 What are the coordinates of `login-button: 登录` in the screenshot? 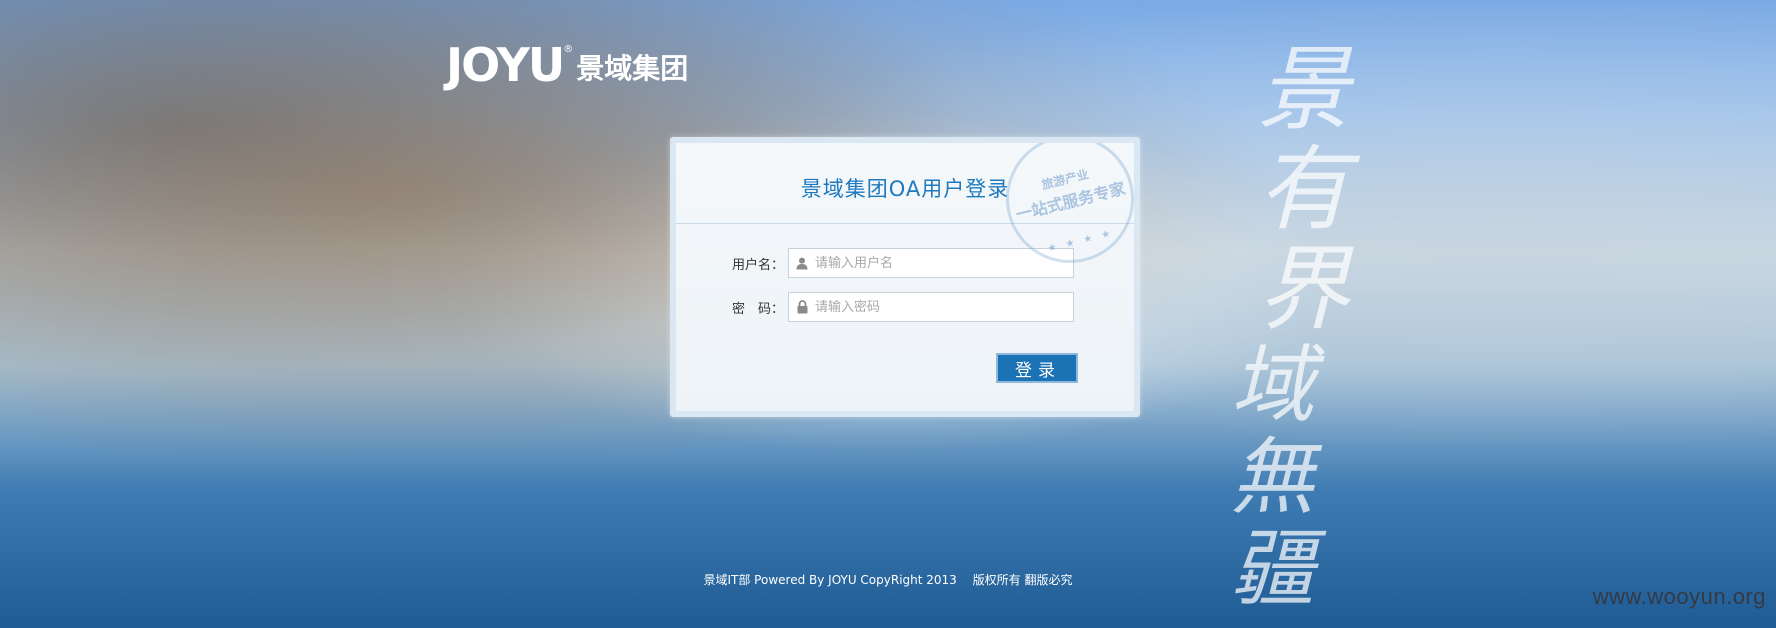 It's located at (1037, 368).